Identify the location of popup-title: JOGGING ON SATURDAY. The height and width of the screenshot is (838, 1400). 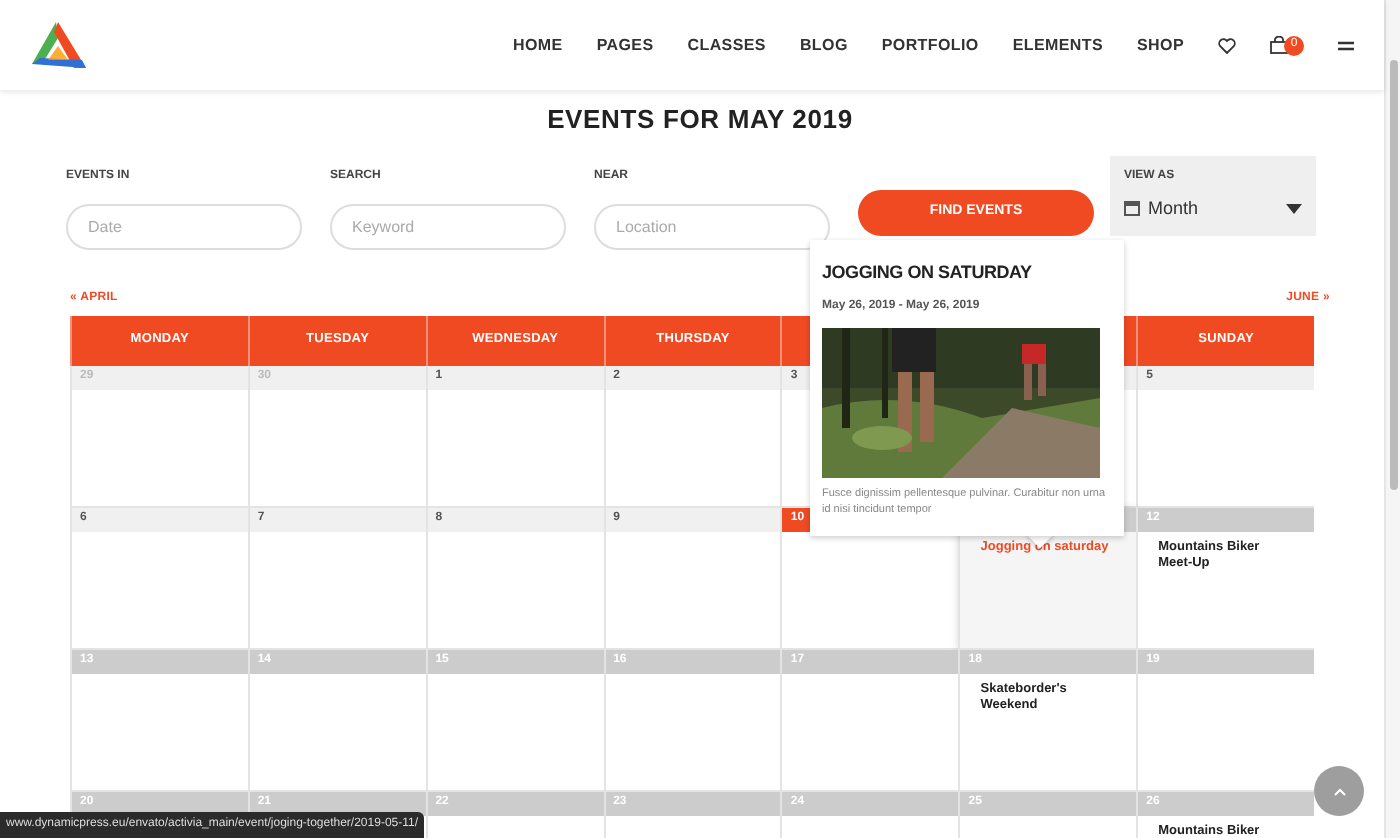
(928, 273).